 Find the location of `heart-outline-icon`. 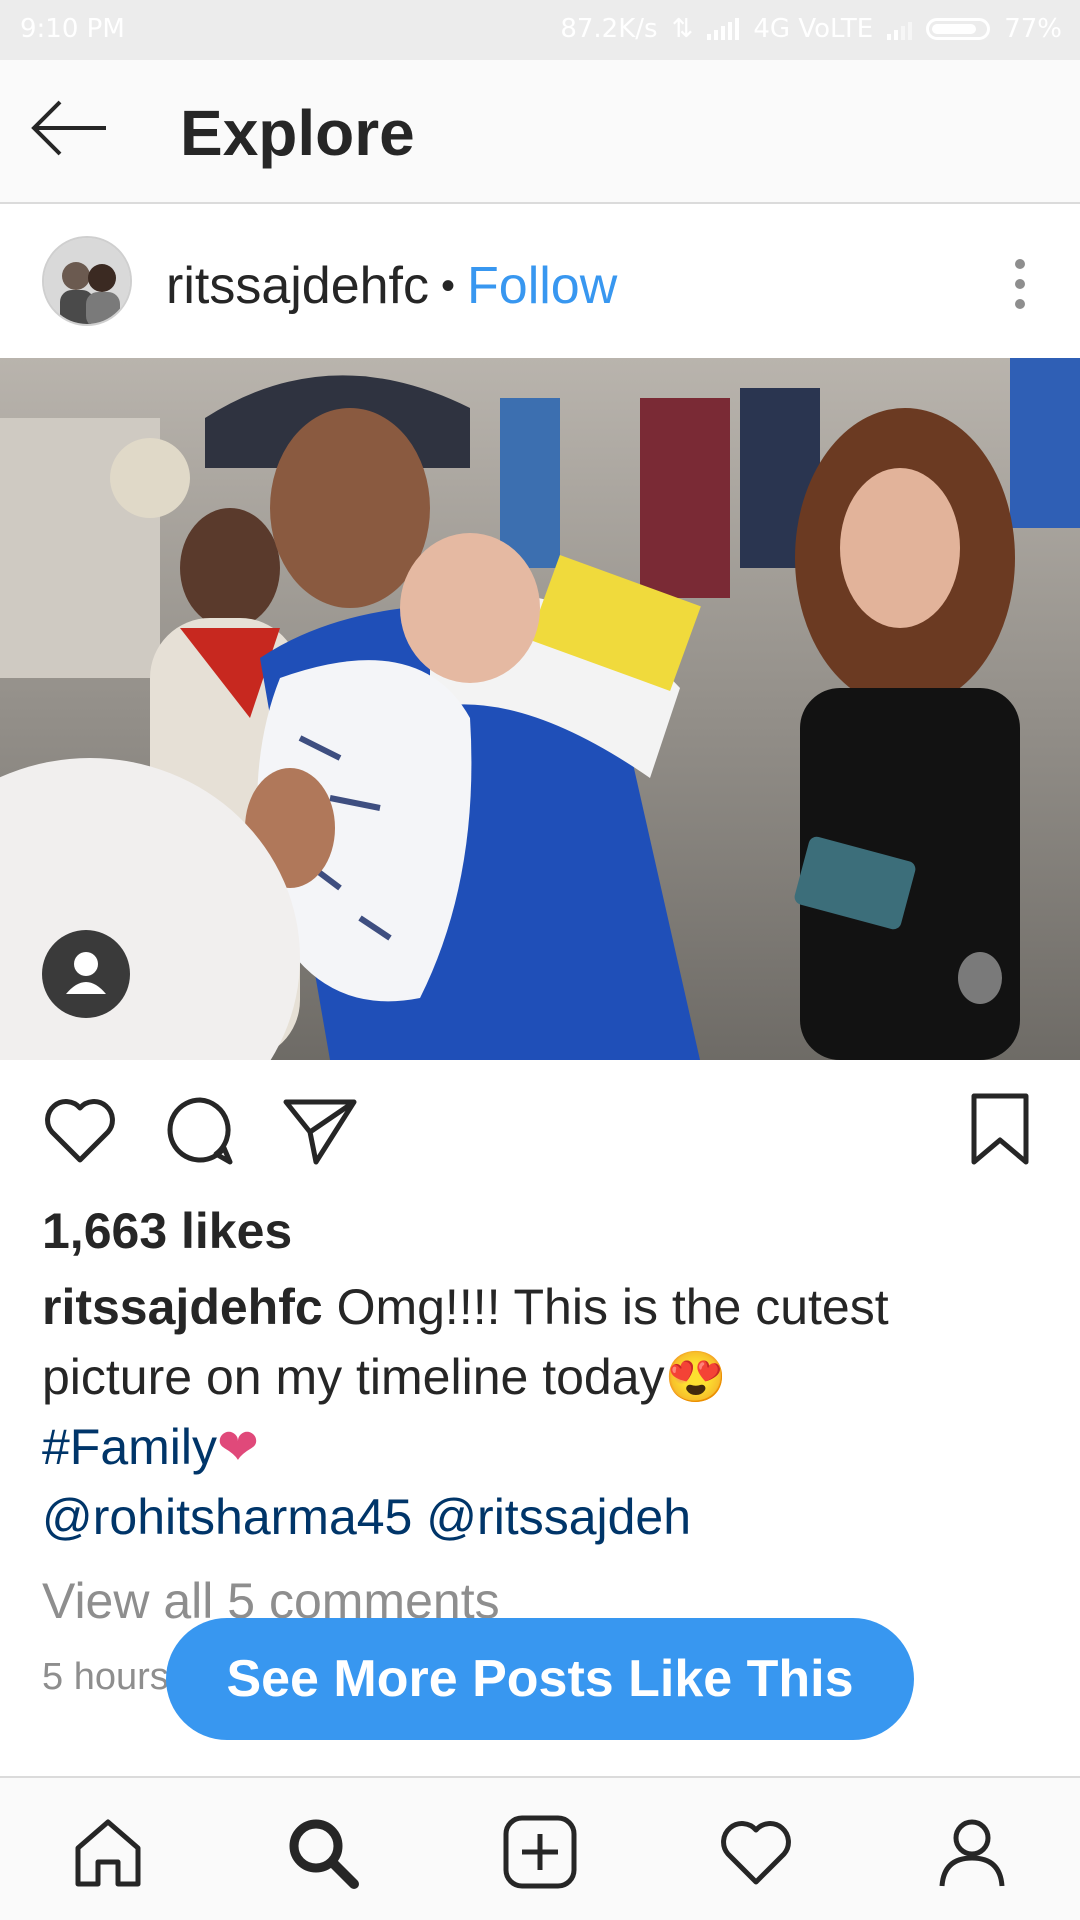

heart-outline-icon is located at coordinates (80, 1131).